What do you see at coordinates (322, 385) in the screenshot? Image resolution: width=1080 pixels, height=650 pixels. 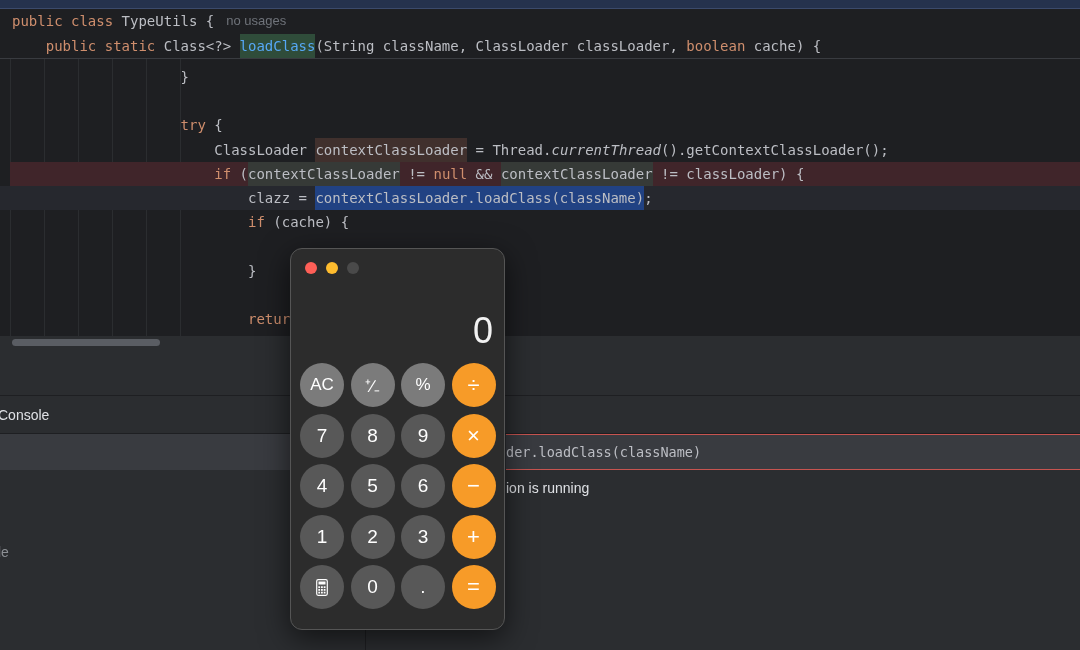 I see `calculator-key: AC` at bounding box center [322, 385].